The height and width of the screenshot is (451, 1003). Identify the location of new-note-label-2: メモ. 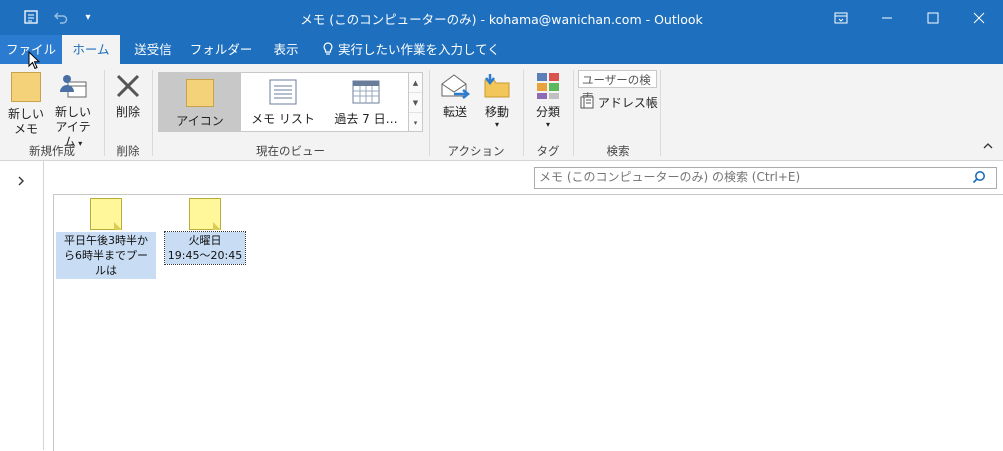
(25, 129).